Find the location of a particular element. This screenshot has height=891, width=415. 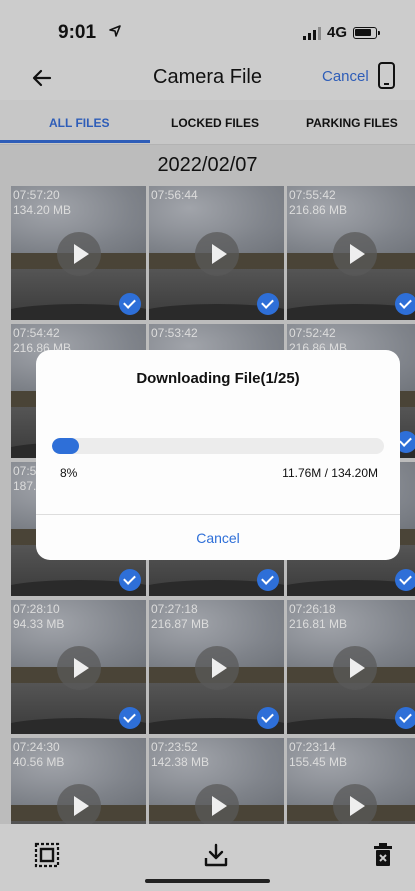

dialog-divider is located at coordinates (218, 514).